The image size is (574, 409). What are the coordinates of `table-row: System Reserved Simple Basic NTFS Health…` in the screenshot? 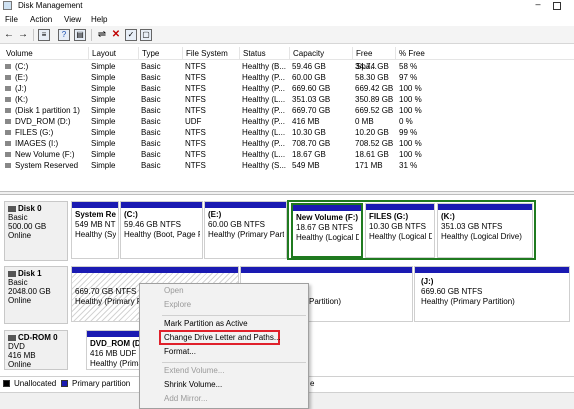 It's located at (287, 165).